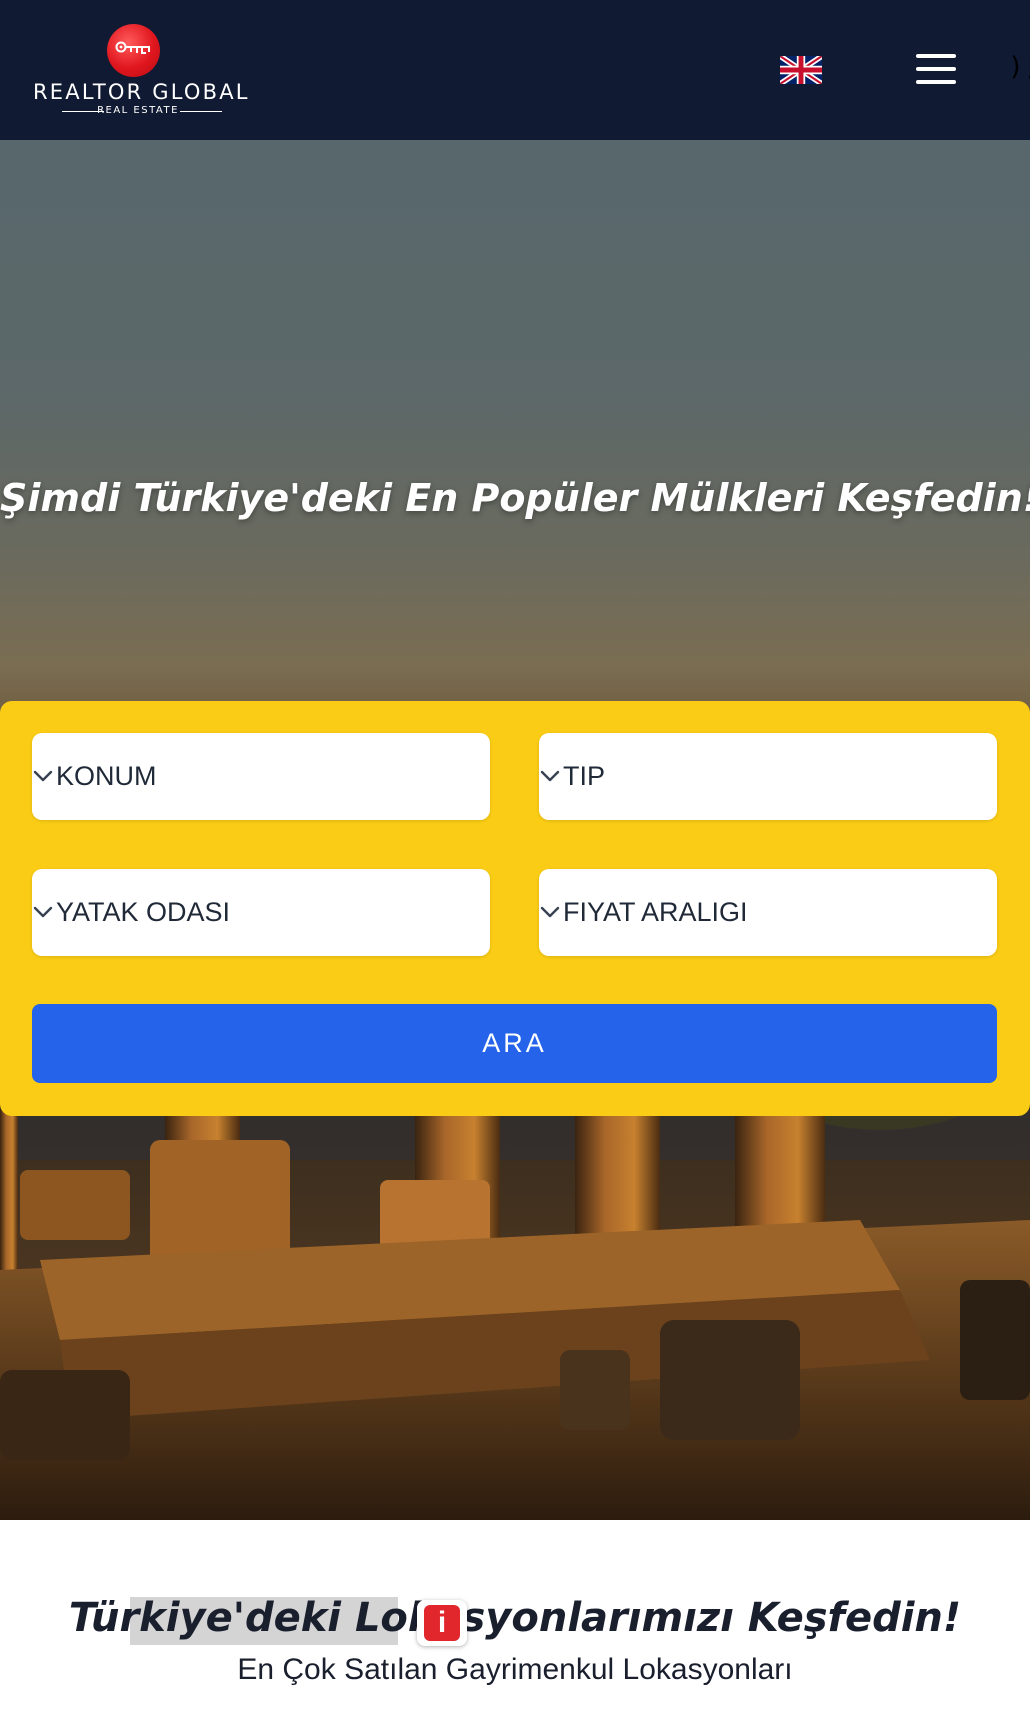 Image resolution: width=1030 pixels, height=1710 pixels. Describe the element at coordinates (584, 776) in the screenshot. I see `type-select-label: TIP` at that location.